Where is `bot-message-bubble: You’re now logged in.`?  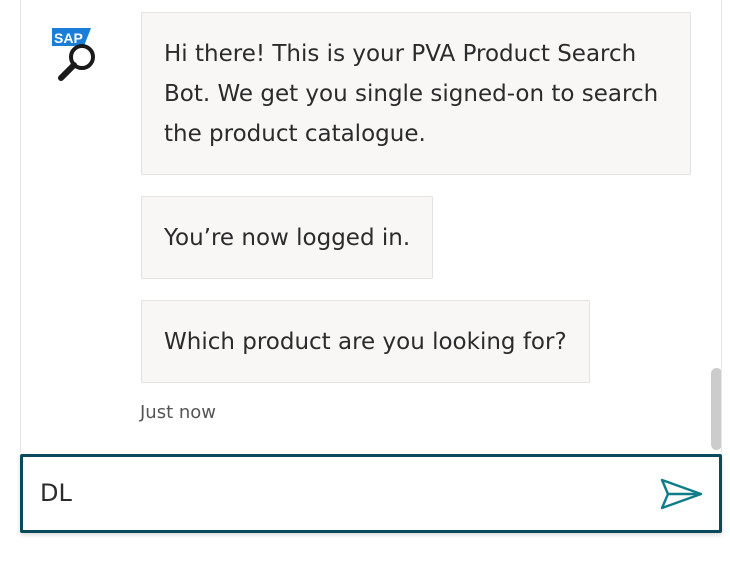
bot-message-bubble: You’re now logged in. is located at coordinates (287, 237).